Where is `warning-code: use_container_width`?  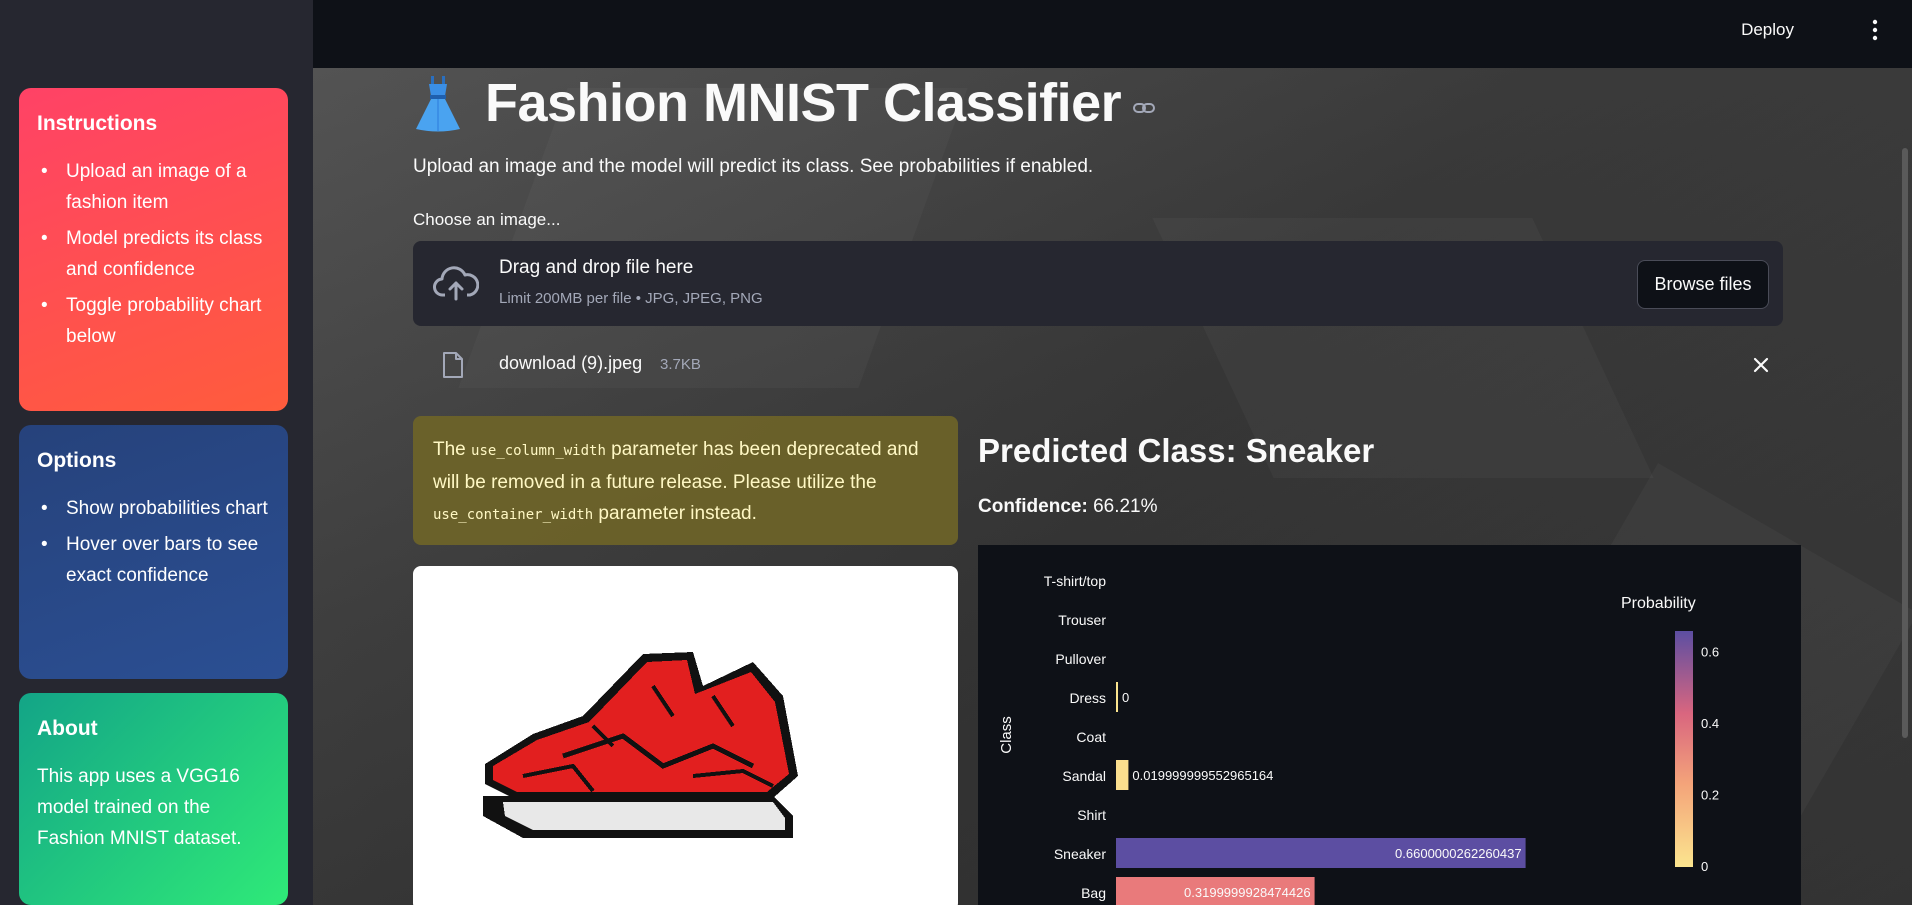 warning-code: use_container_width is located at coordinates (513, 515).